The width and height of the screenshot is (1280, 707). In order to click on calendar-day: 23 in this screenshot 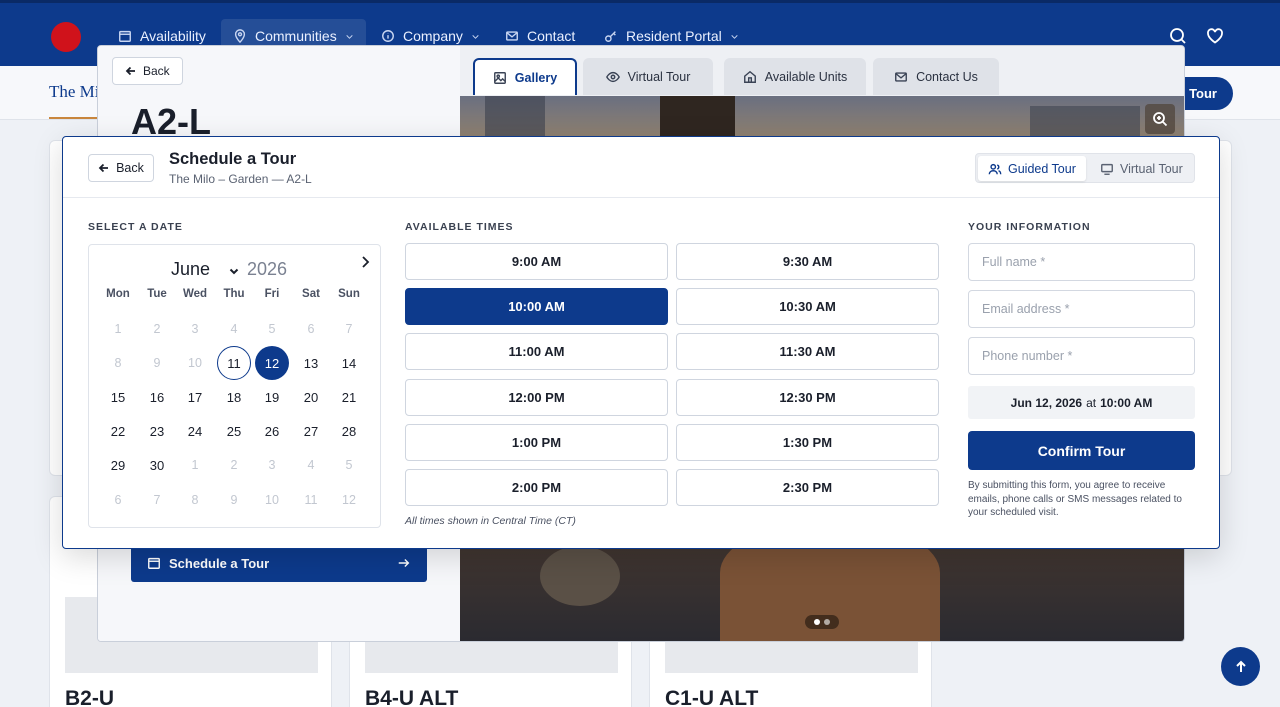, I will do `click(157, 431)`.